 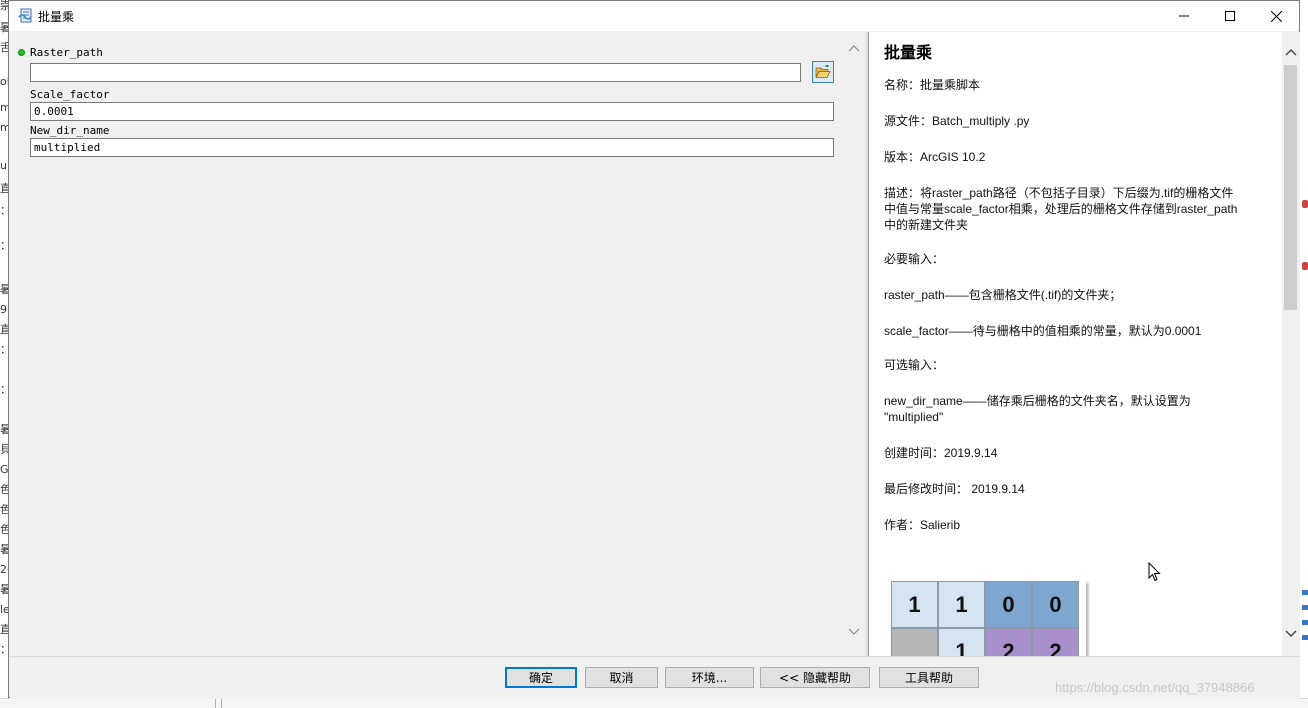 What do you see at coordinates (621, 677) in the screenshot?
I see `cancel-button: 取消` at bounding box center [621, 677].